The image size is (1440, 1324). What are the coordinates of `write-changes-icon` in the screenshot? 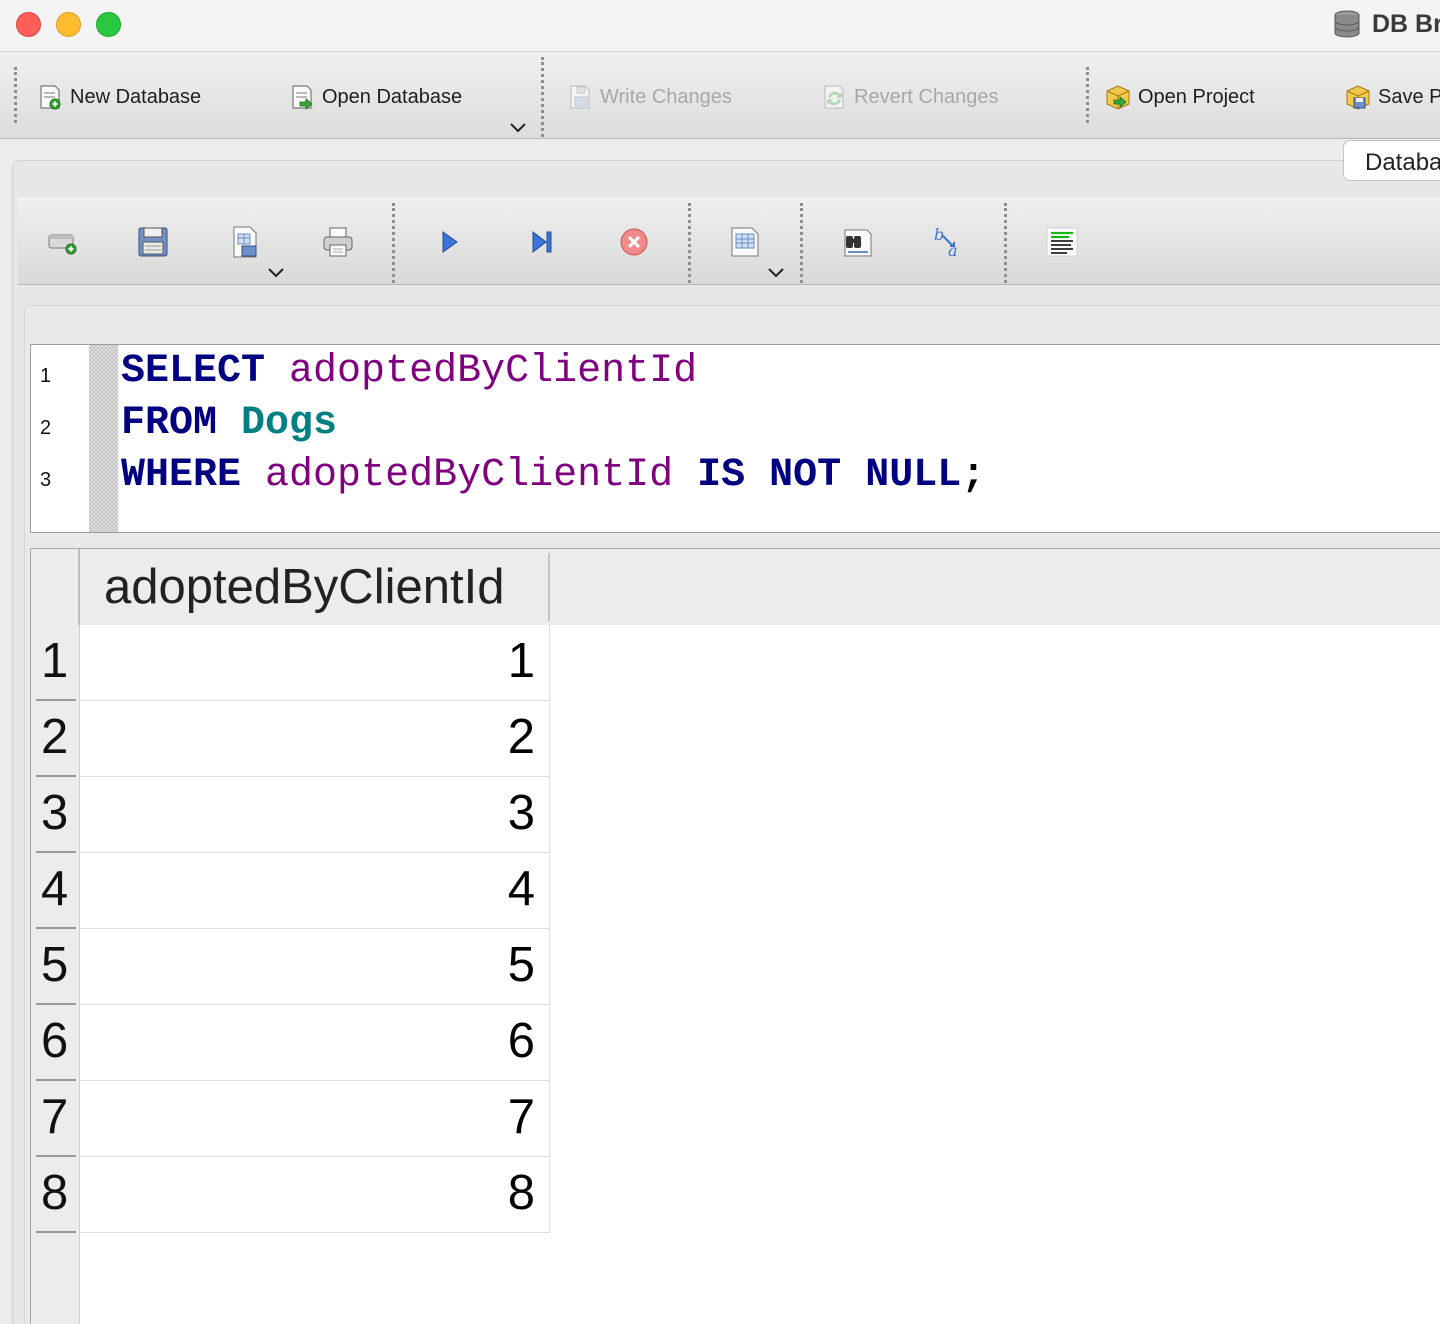 It's located at (580, 97).